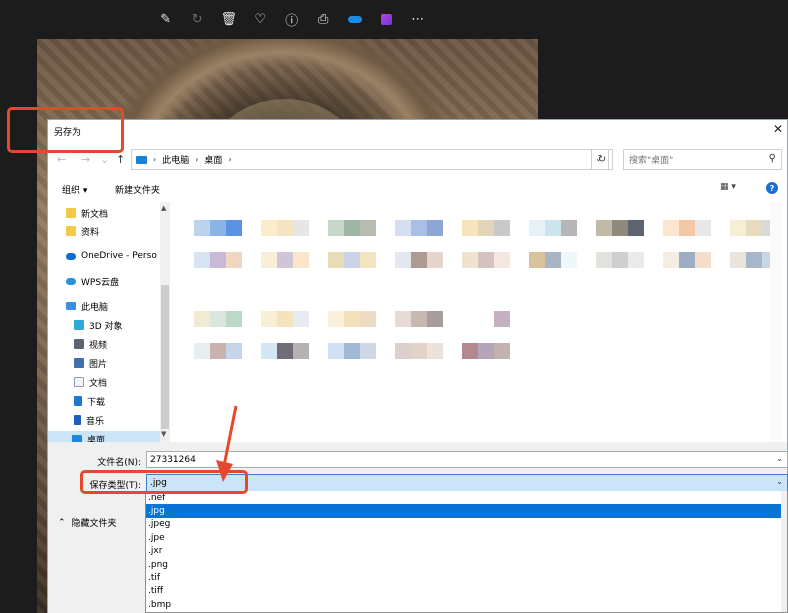 This screenshot has width=788, height=613. I want to click on new-folder-button: 新建文件夹, so click(137, 189).